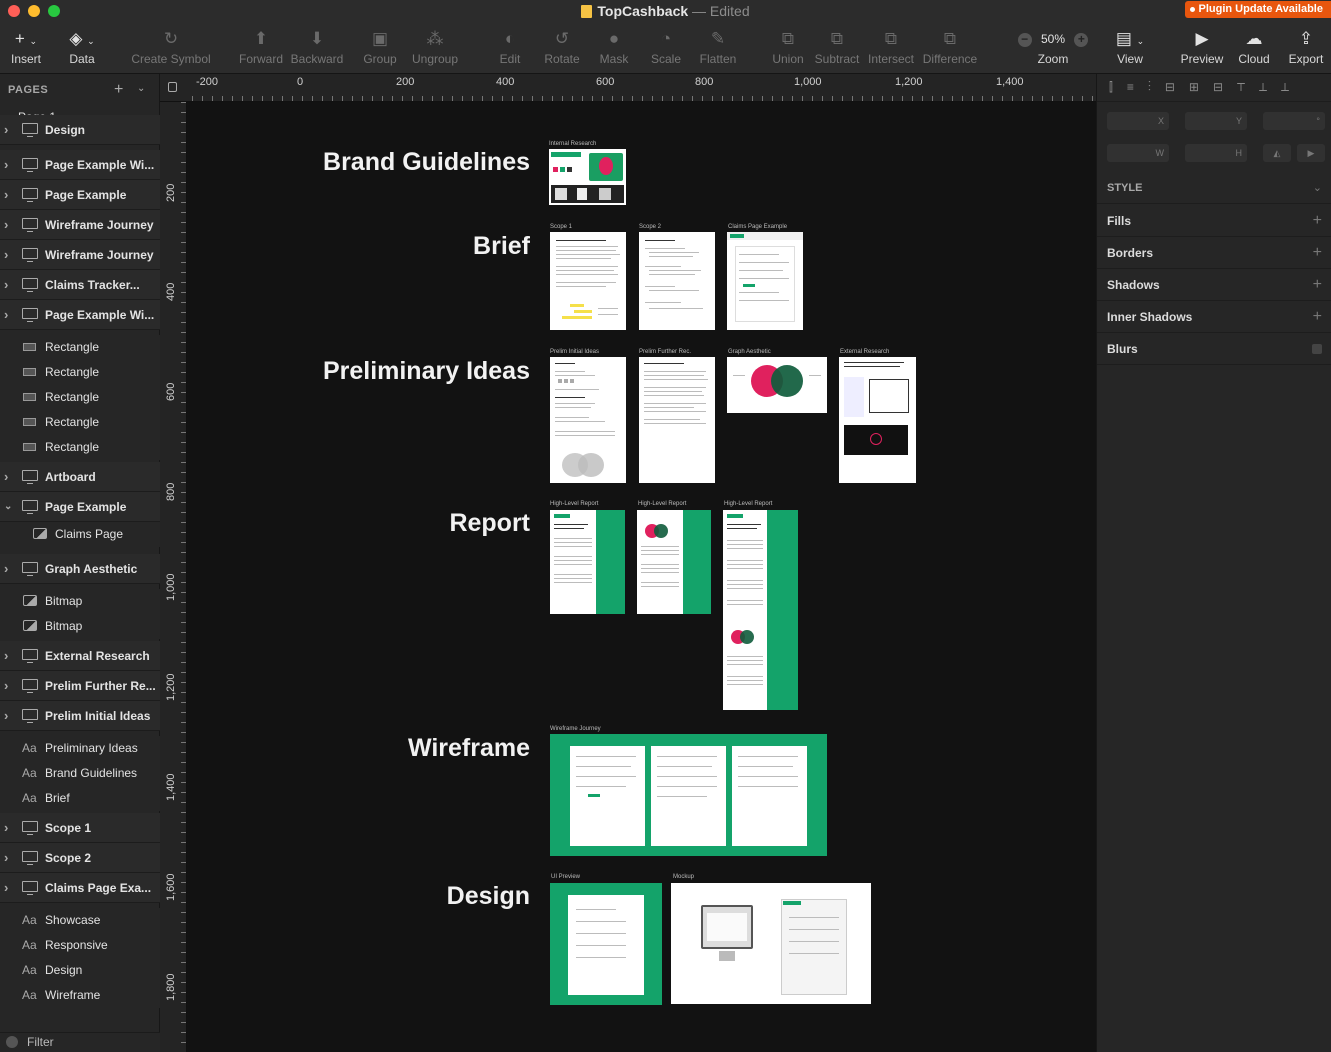 This screenshot has height=1052, width=1331. I want to click on flip-vertical-icon: ▶, so click(1311, 153).